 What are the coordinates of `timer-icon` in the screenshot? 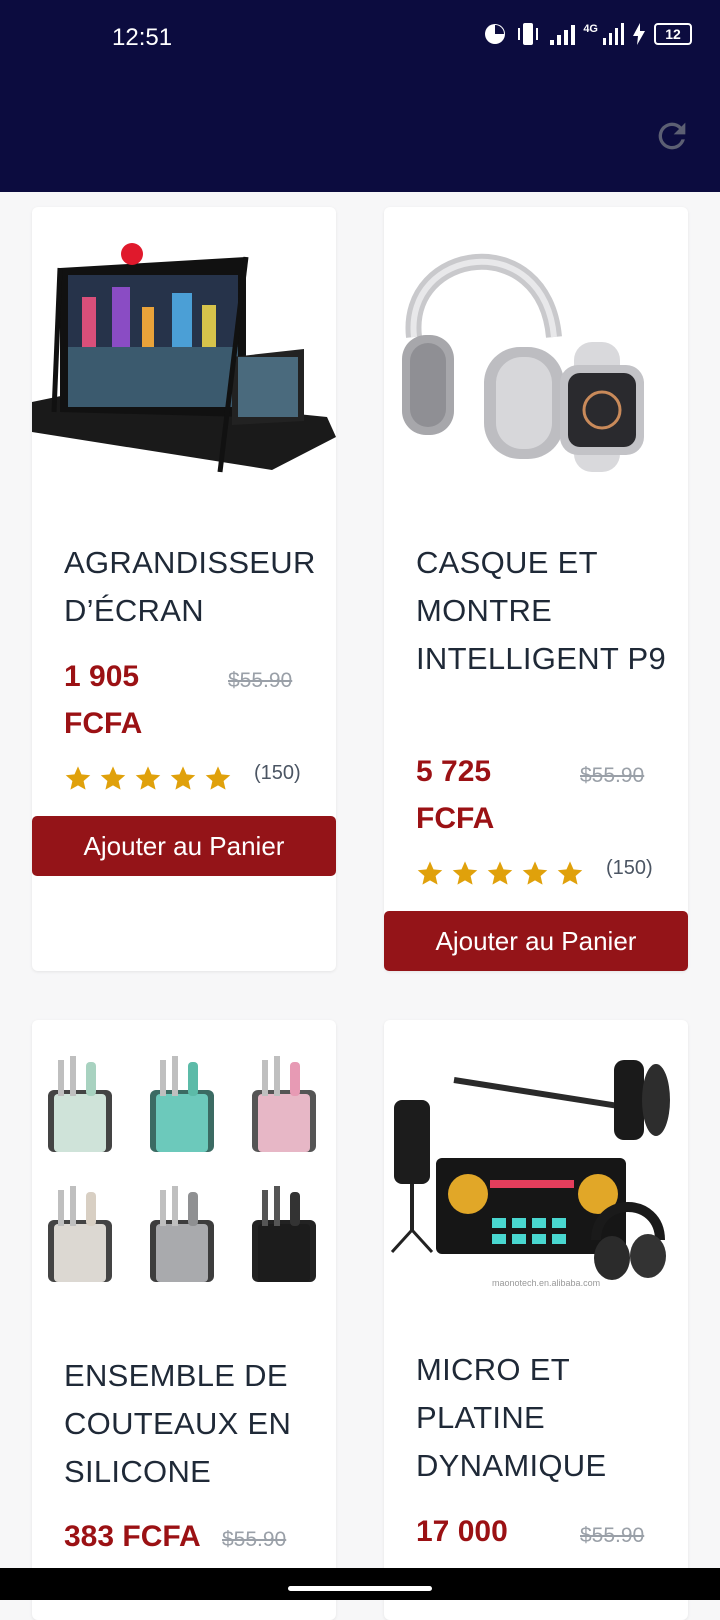 It's located at (495, 34).